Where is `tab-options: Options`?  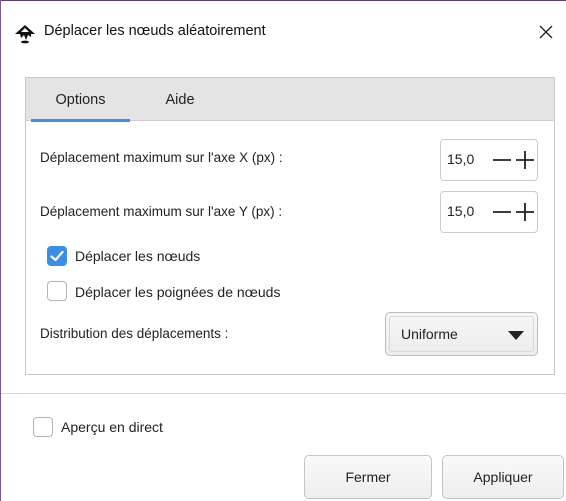
tab-options: Options is located at coordinates (80, 100).